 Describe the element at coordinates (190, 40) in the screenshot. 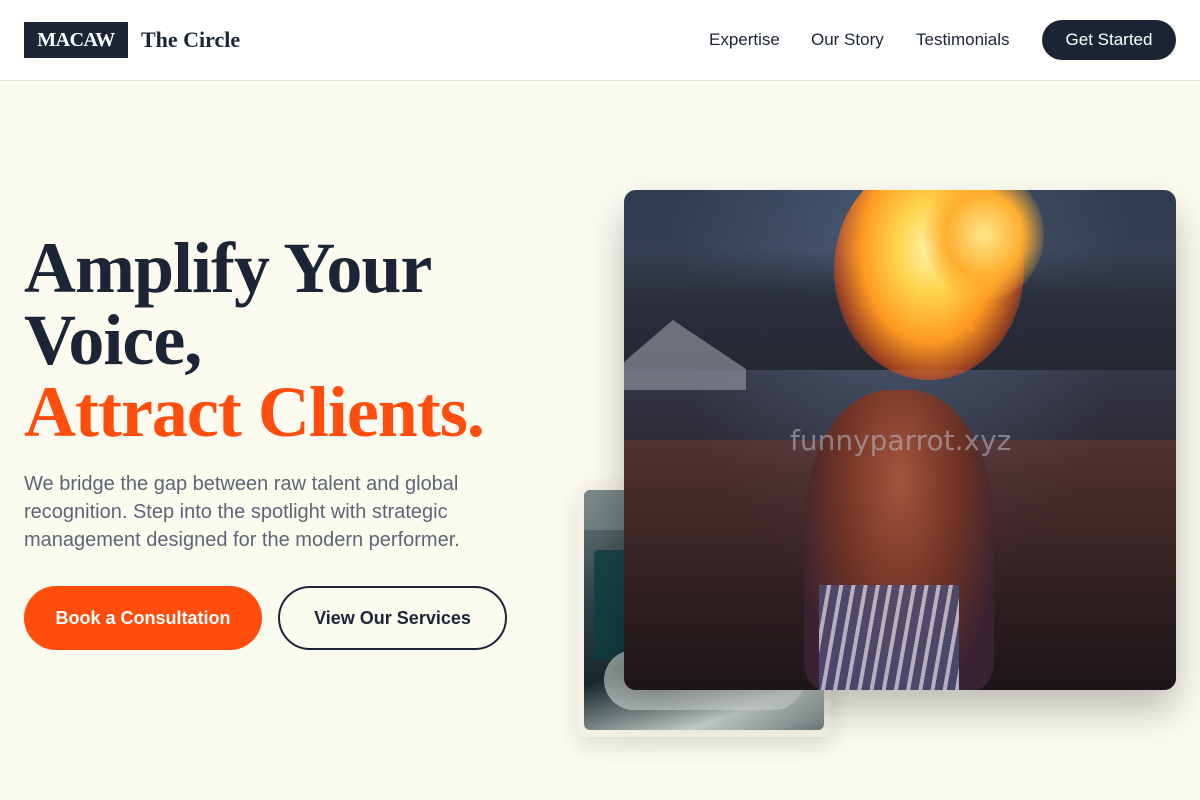

I see `brand-name: The Circle` at that location.